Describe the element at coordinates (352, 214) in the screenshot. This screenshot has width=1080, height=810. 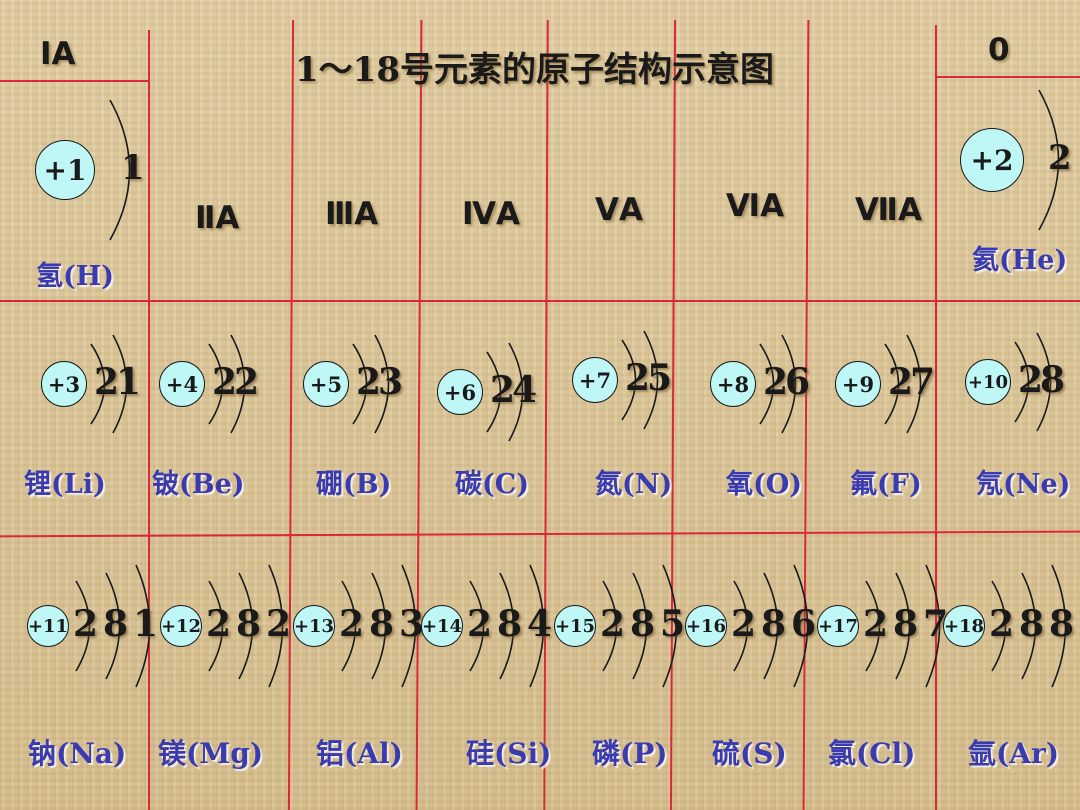
I see `group-label-3: ⅢA` at that location.